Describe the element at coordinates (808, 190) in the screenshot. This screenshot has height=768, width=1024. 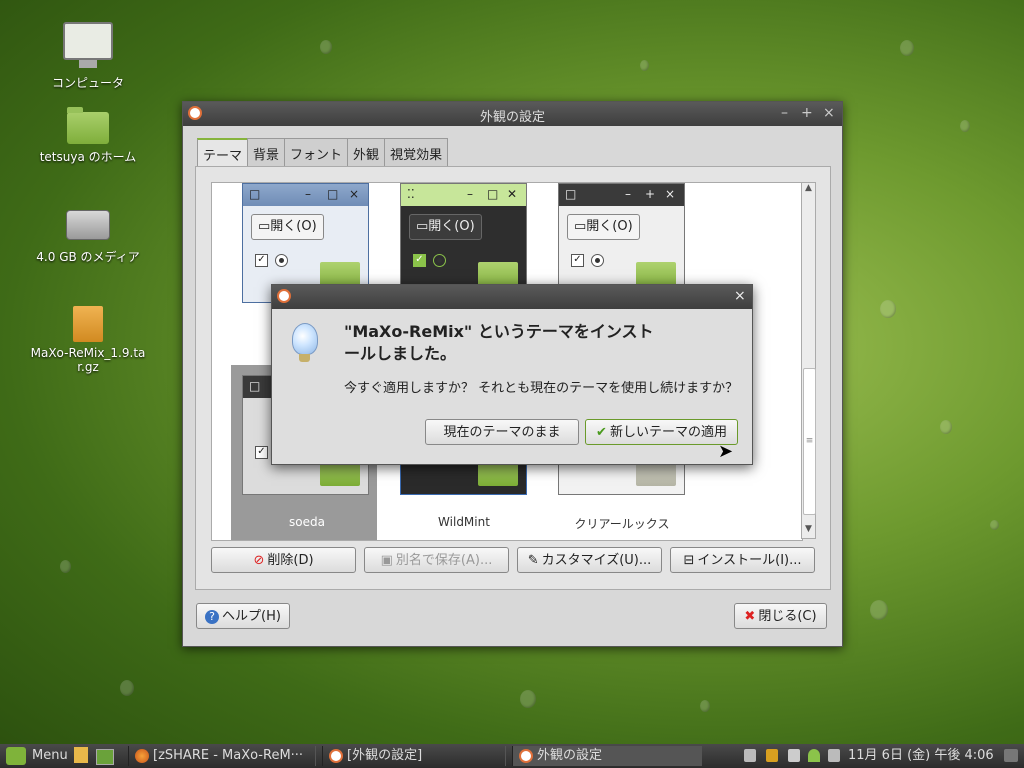
I see `scroll-up-icon: ▲` at that location.